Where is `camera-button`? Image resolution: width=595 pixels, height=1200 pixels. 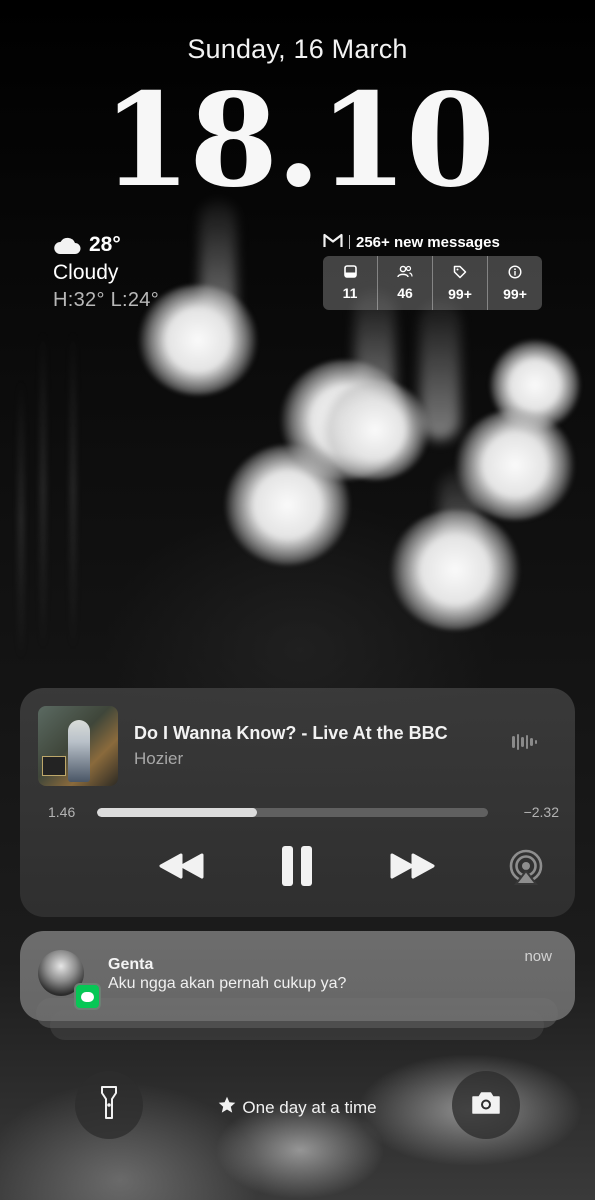
camera-button is located at coordinates (486, 1105).